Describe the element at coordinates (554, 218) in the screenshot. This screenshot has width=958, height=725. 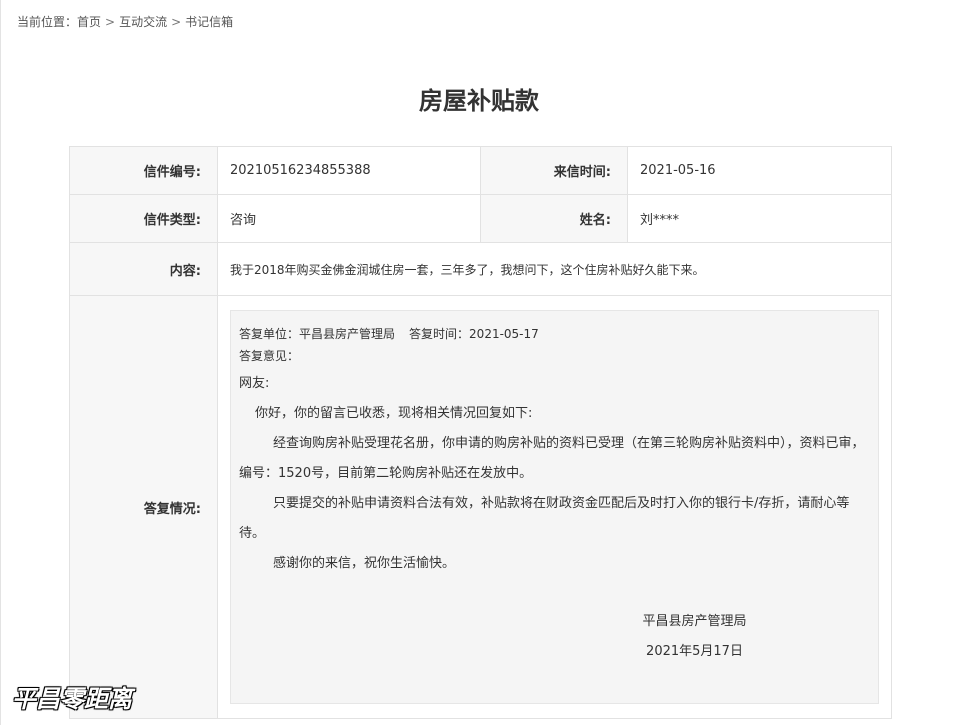
I see `letter-name-label: 姓名:` at that location.